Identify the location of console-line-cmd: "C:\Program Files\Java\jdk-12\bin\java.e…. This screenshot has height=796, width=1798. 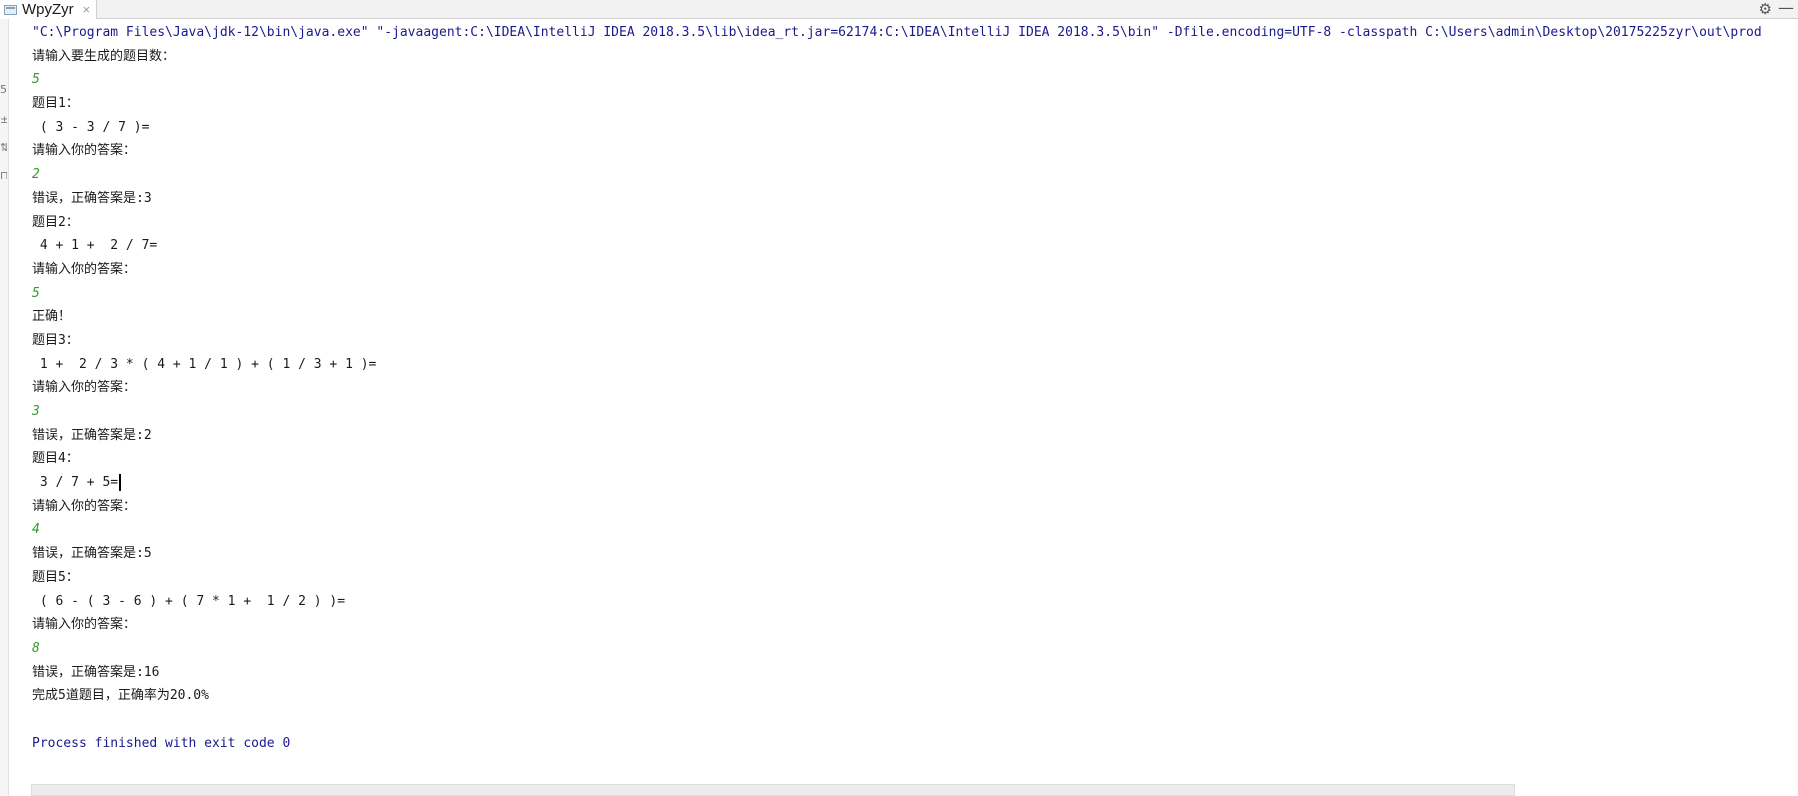
(897, 32).